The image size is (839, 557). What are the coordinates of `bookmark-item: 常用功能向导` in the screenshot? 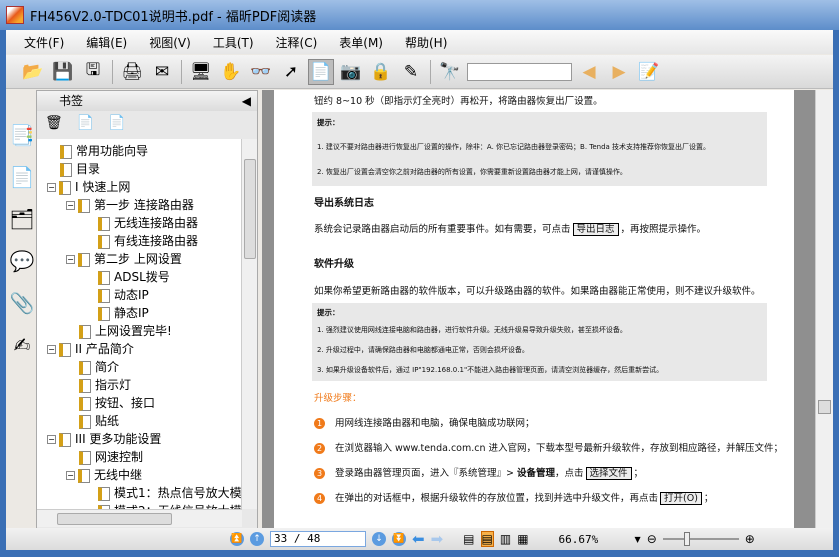 It's located at (139, 151).